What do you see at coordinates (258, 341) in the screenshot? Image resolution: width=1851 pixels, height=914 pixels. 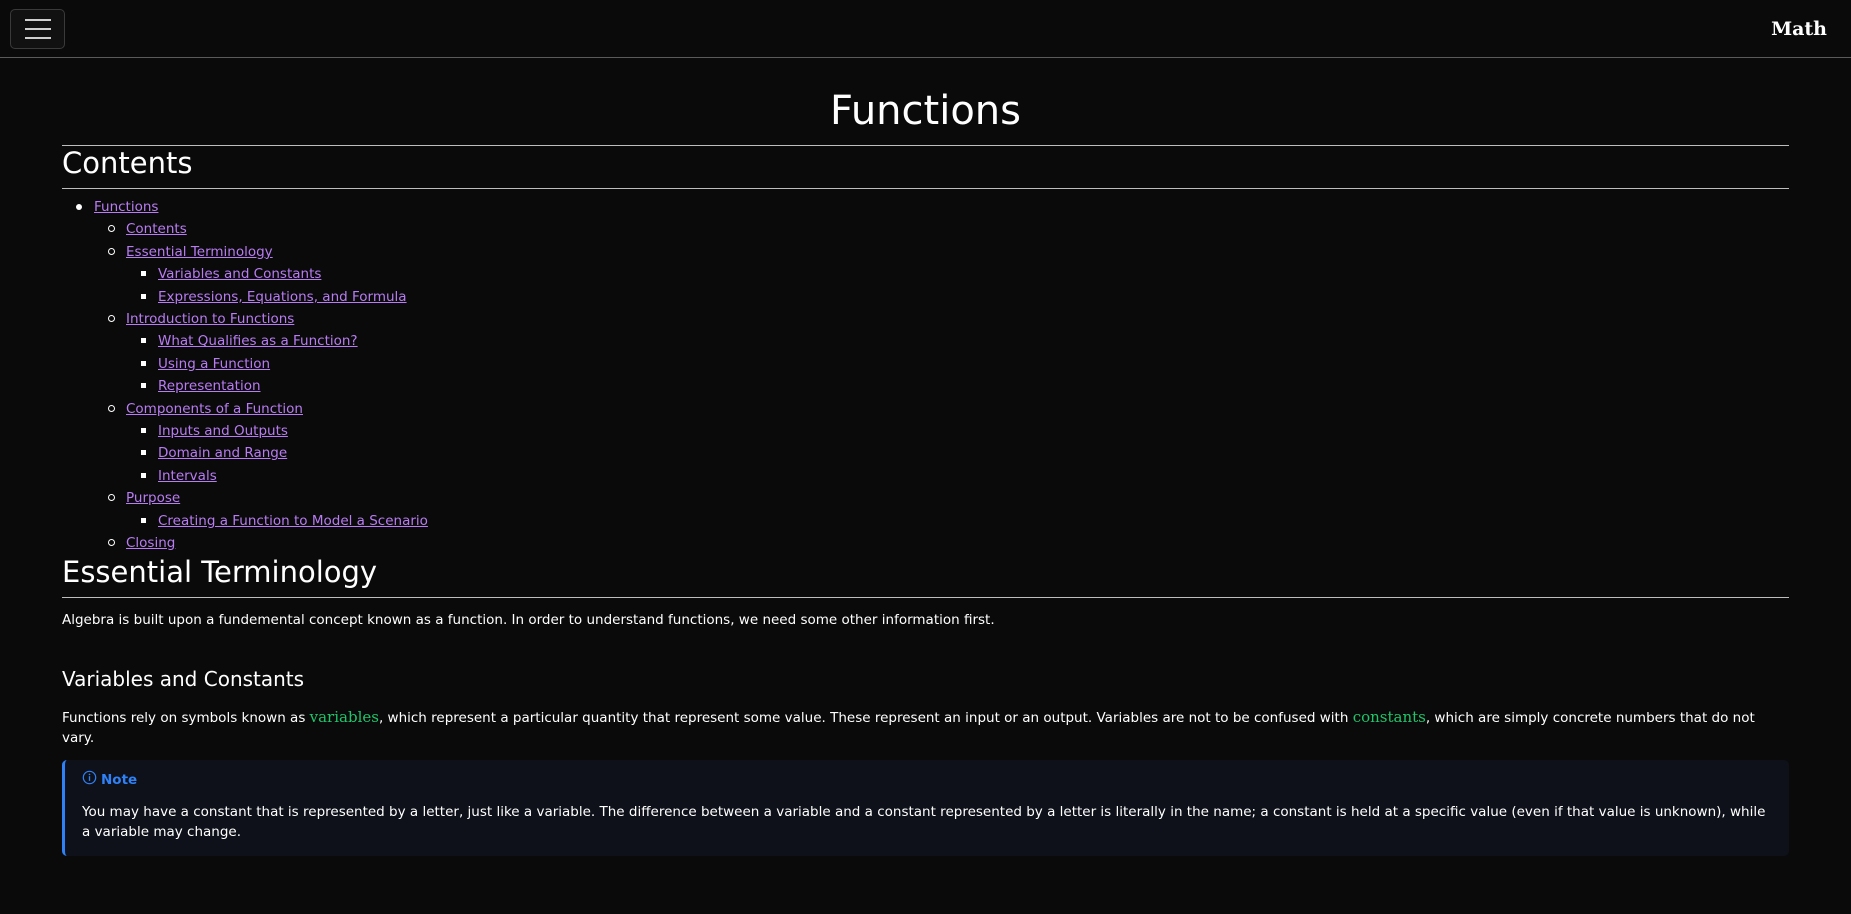 I see `toc-link-what-qualifies: What Qualifies as a Function?` at bounding box center [258, 341].